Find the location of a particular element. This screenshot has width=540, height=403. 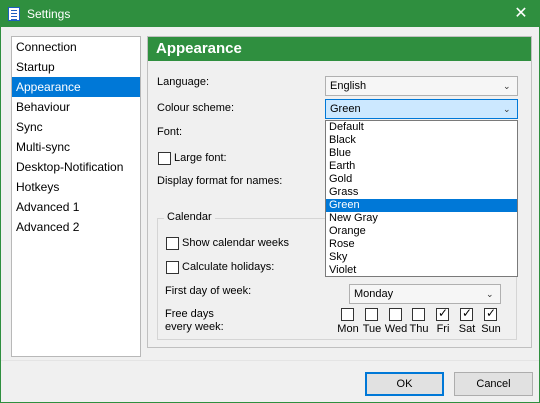

colour-scheme-select: Green ⌄ is located at coordinates (421, 109).